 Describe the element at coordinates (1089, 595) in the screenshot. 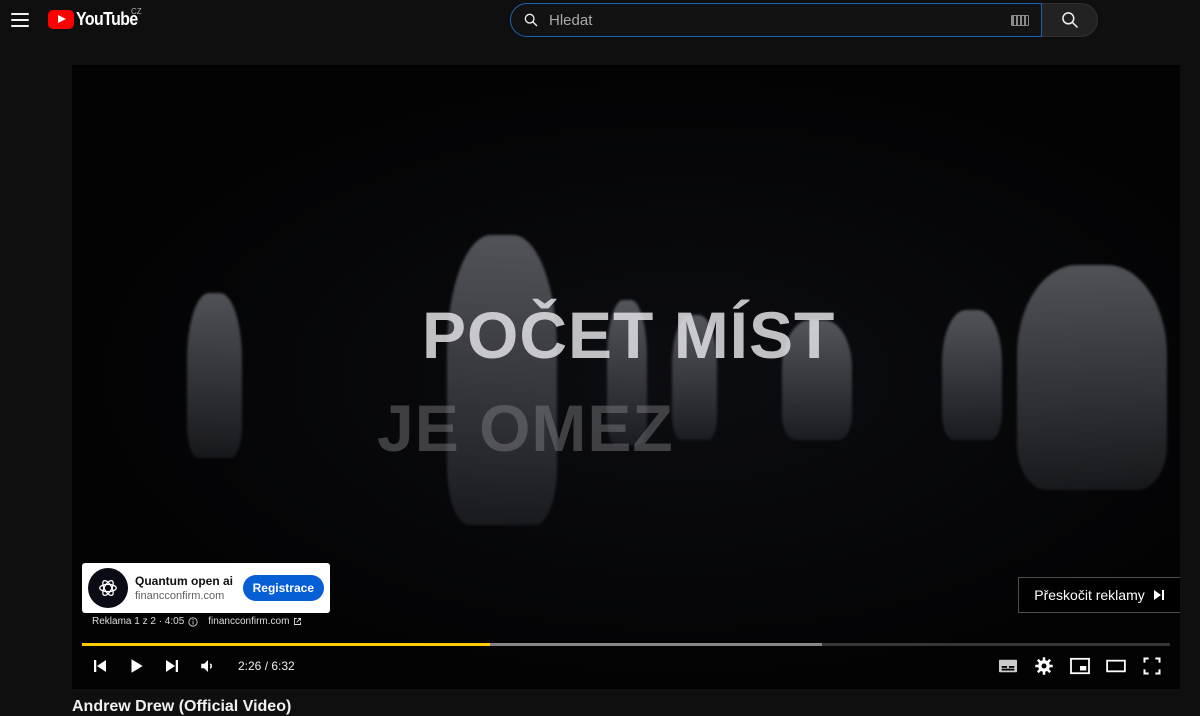

I see `skip-ads-label: Přeskočit reklamy` at that location.